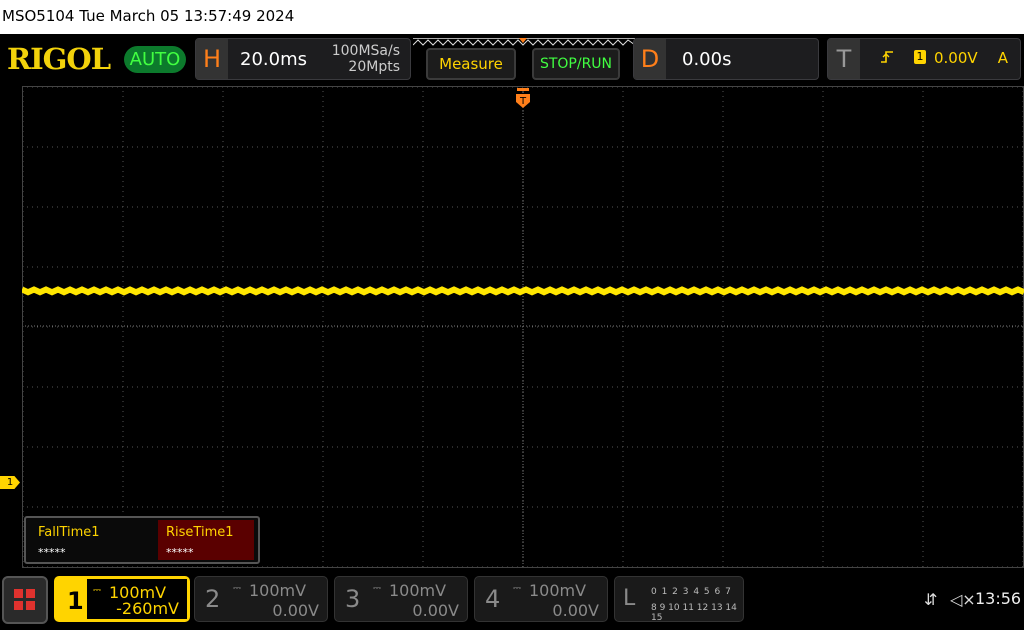 The height and width of the screenshot is (630, 1024). I want to click on measure-button: Measure, so click(471, 64).